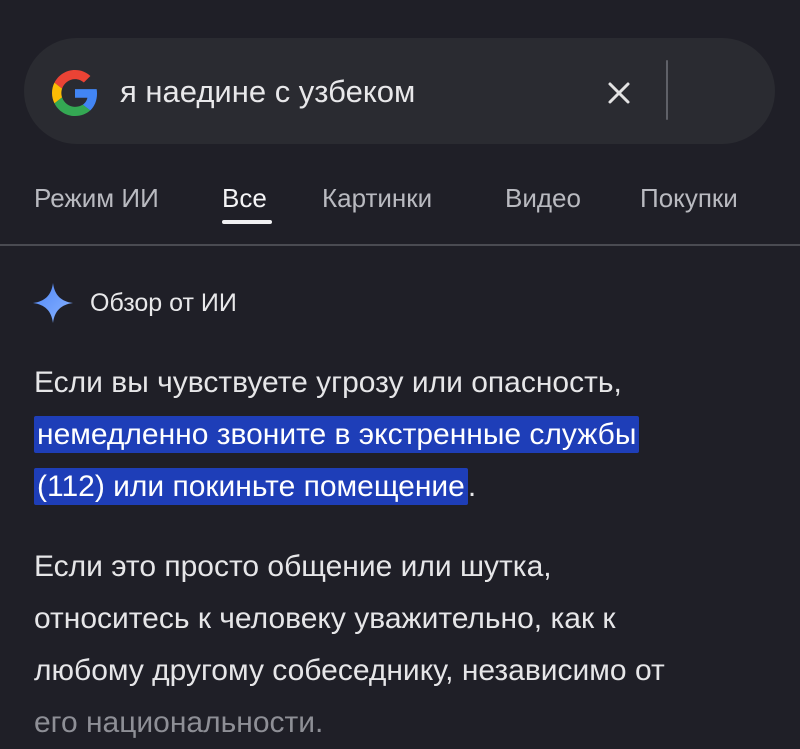 This screenshot has width=800, height=749. I want to click on search-bar-divider, so click(667, 90).